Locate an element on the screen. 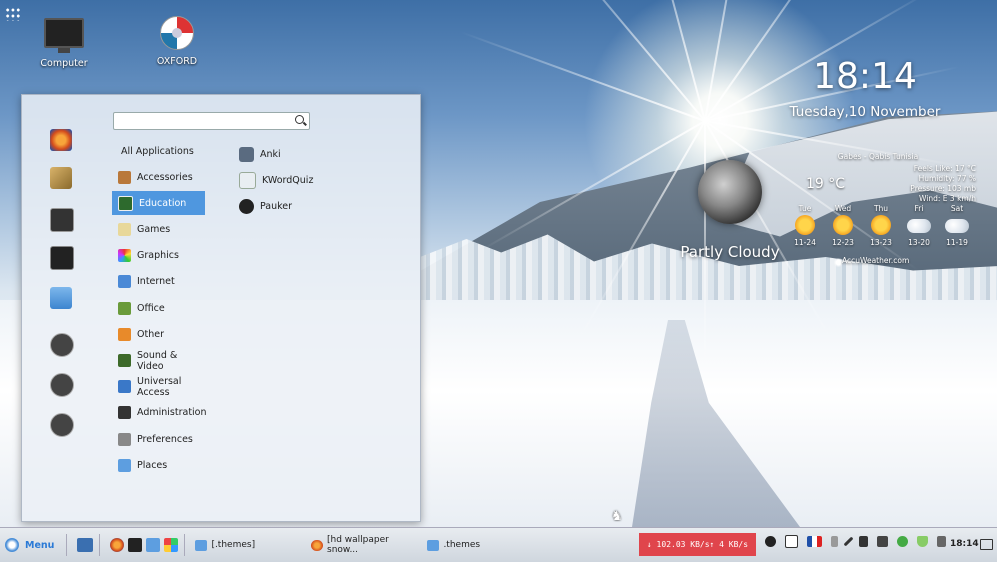 This screenshot has height=562, width=997. forecast-day-label: Tue is located at coordinates (805, 208).